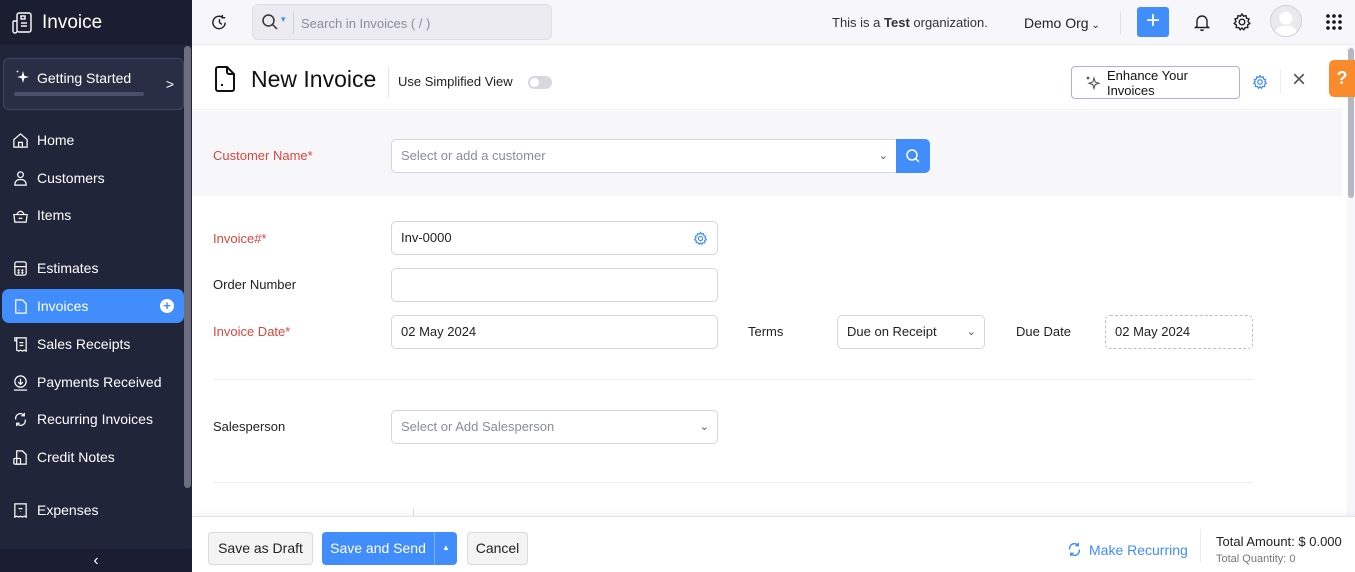 The width and height of the screenshot is (1355, 572). What do you see at coordinates (167, 306) in the screenshot?
I see `add-invoice-icon: +` at bounding box center [167, 306].